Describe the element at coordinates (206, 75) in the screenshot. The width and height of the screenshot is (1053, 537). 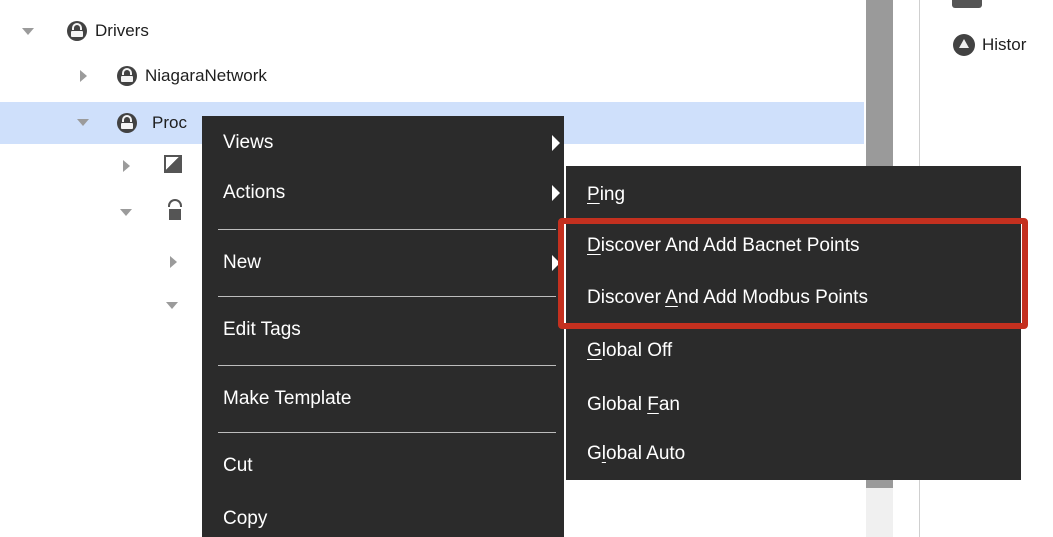
I see `tree-label-niagara-network: NiagaraNetwork` at that location.